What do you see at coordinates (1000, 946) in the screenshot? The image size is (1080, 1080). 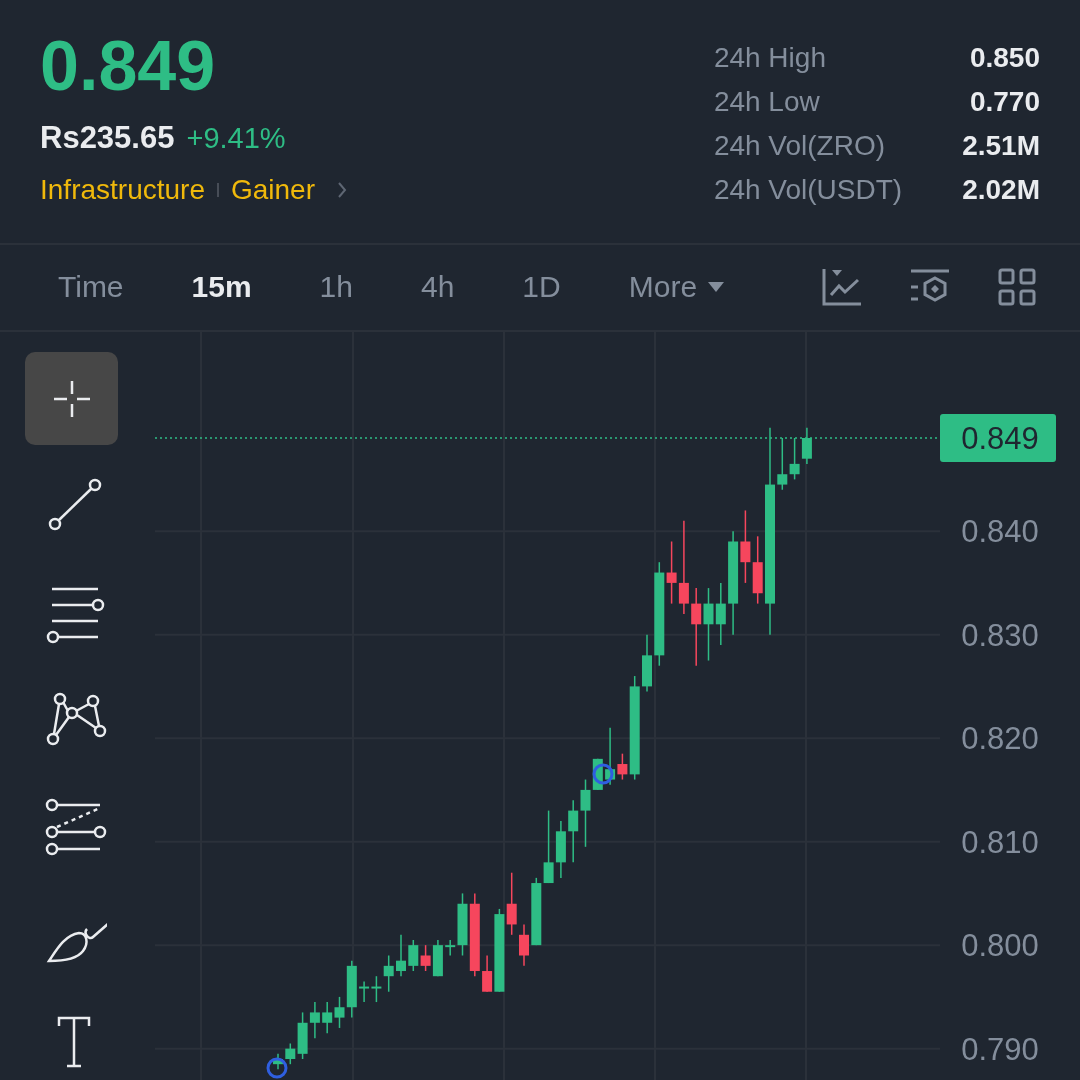 I see `price-axis-label: 0.800` at bounding box center [1000, 946].